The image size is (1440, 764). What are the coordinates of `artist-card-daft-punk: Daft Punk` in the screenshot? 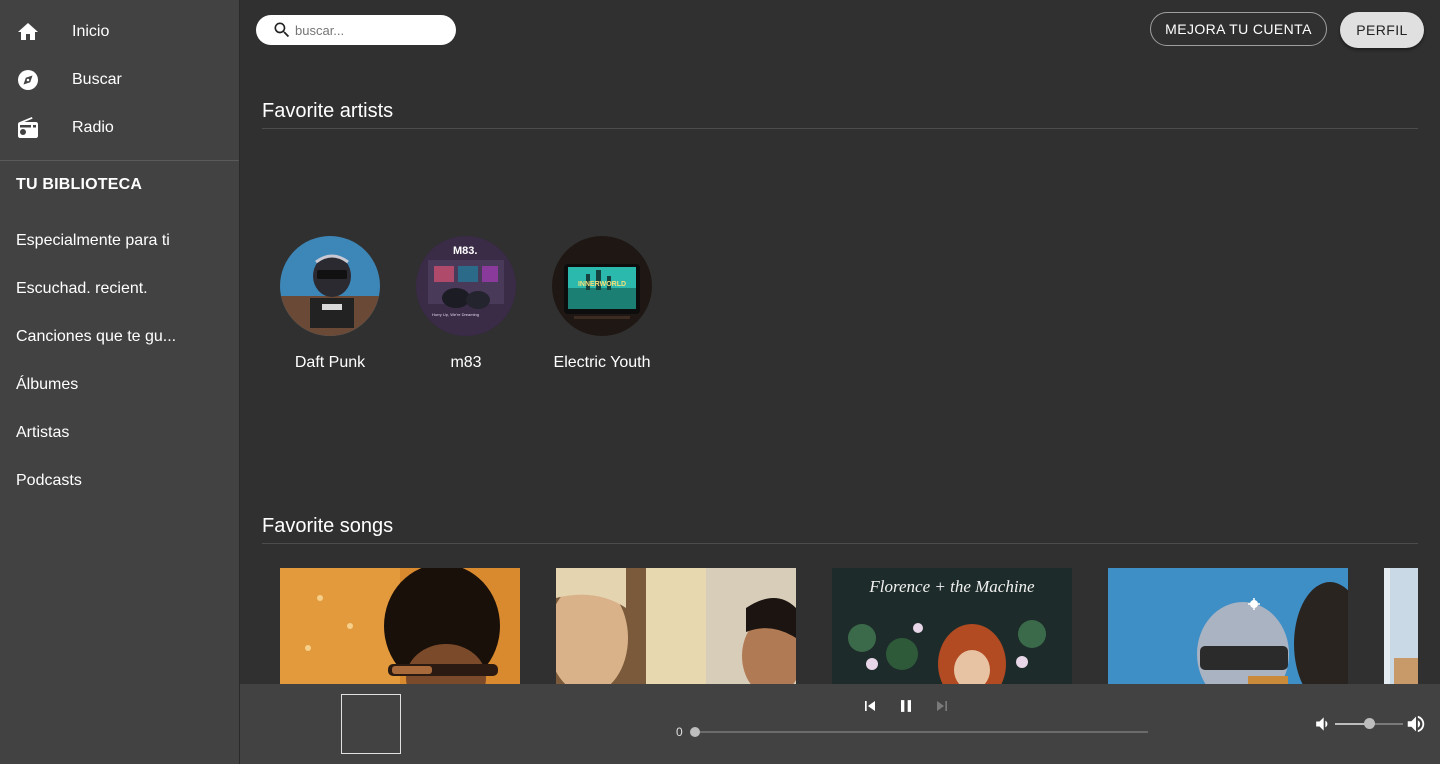 It's located at (330, 304).